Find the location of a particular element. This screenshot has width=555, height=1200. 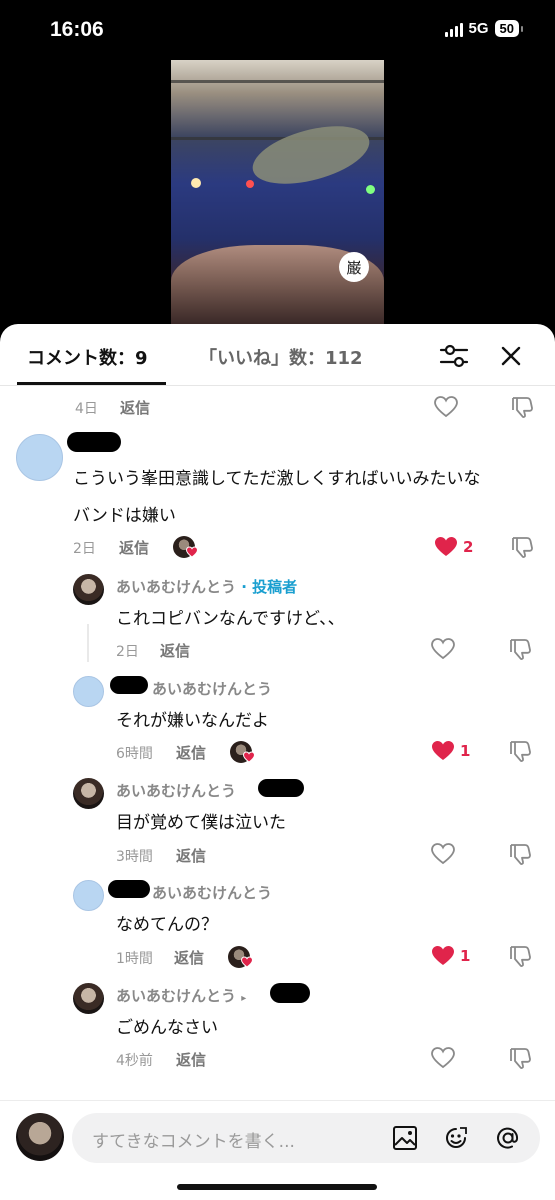

comment-text: ごめんなさい is located at coordinates (167, 1028).